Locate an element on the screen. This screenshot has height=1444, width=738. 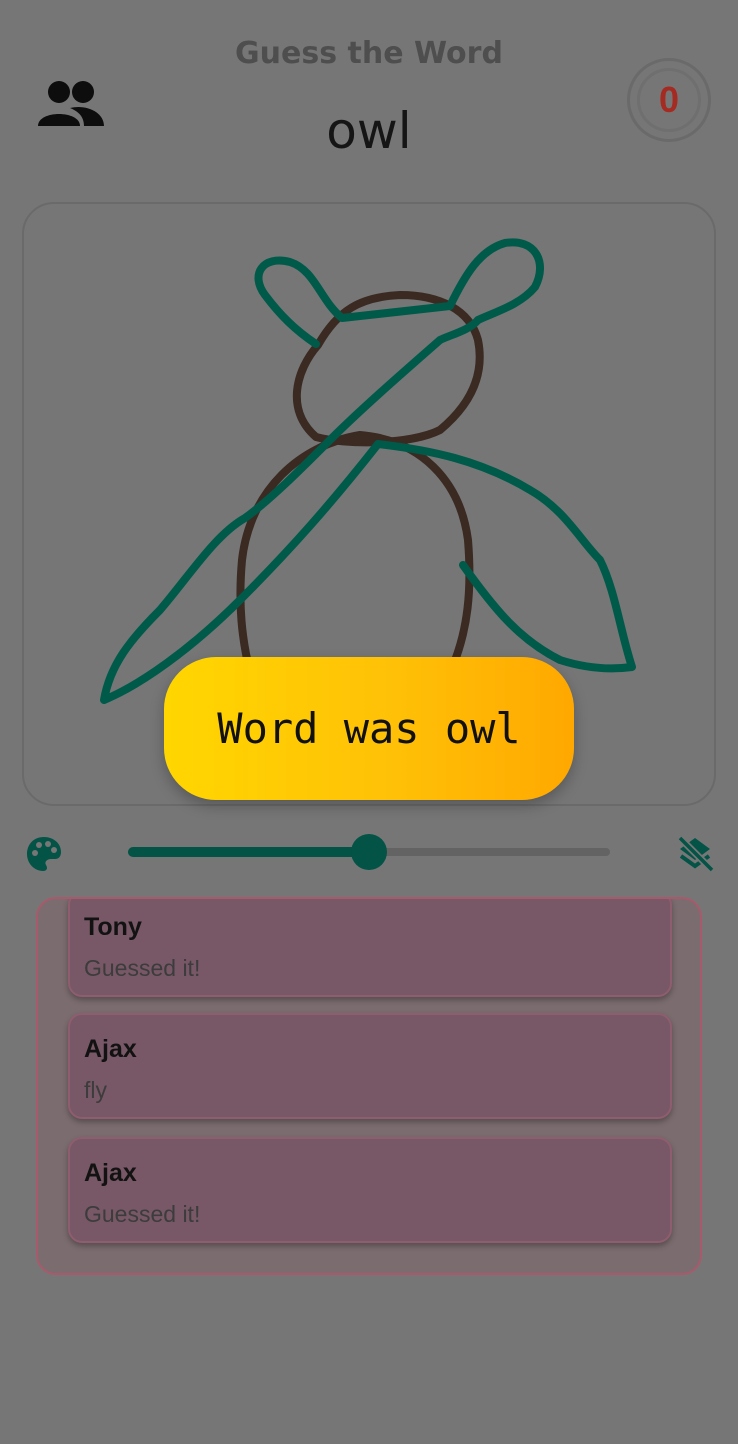
clear-canvas-button is located at coordinates (695, 853).